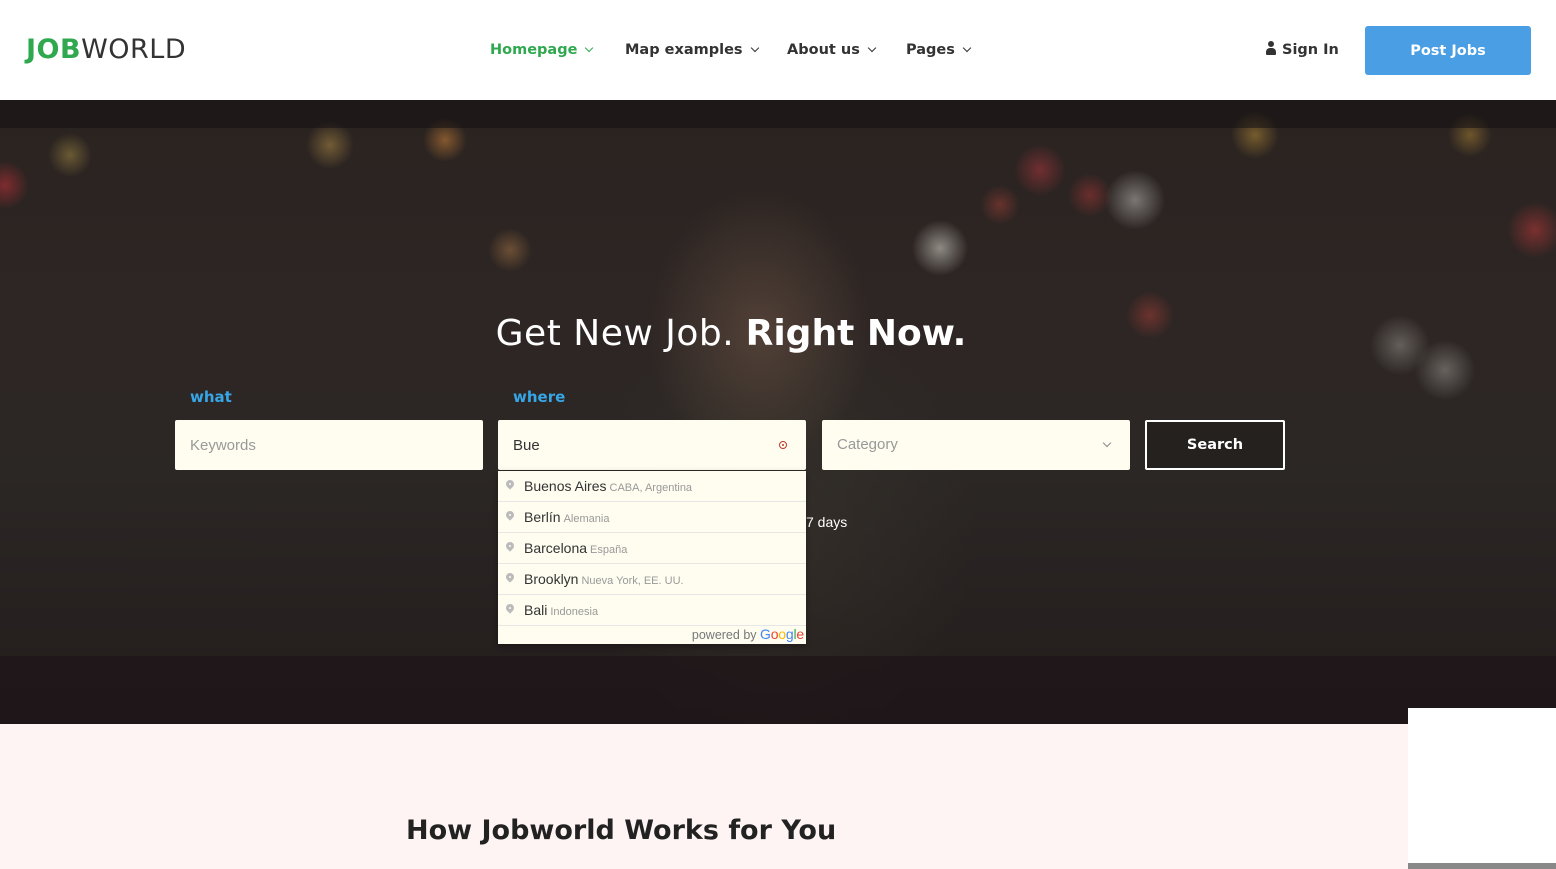 This screenshot has height=869, width=1556. I want to click on nav-item-homepage: Homepage, so click(542, 50).